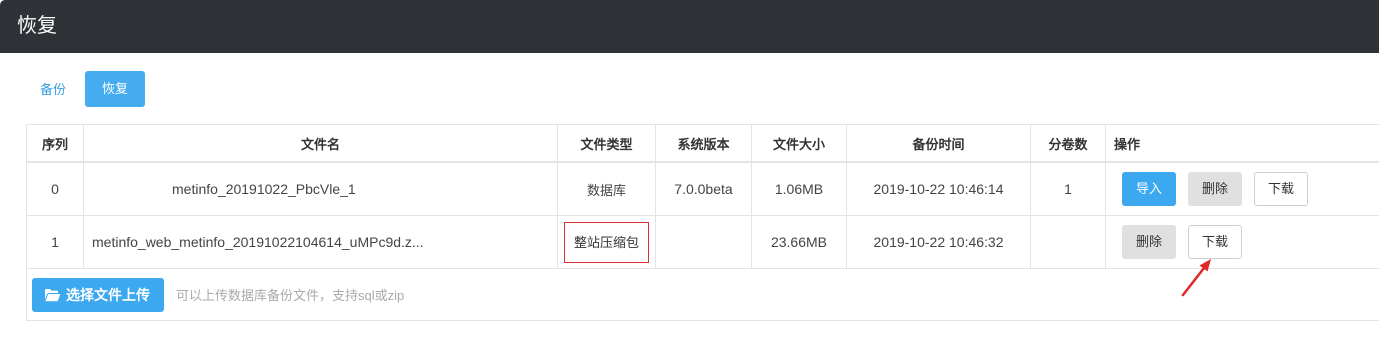  I want to click on cell-actions: 导入 删除 下载, so click(1242, 188).